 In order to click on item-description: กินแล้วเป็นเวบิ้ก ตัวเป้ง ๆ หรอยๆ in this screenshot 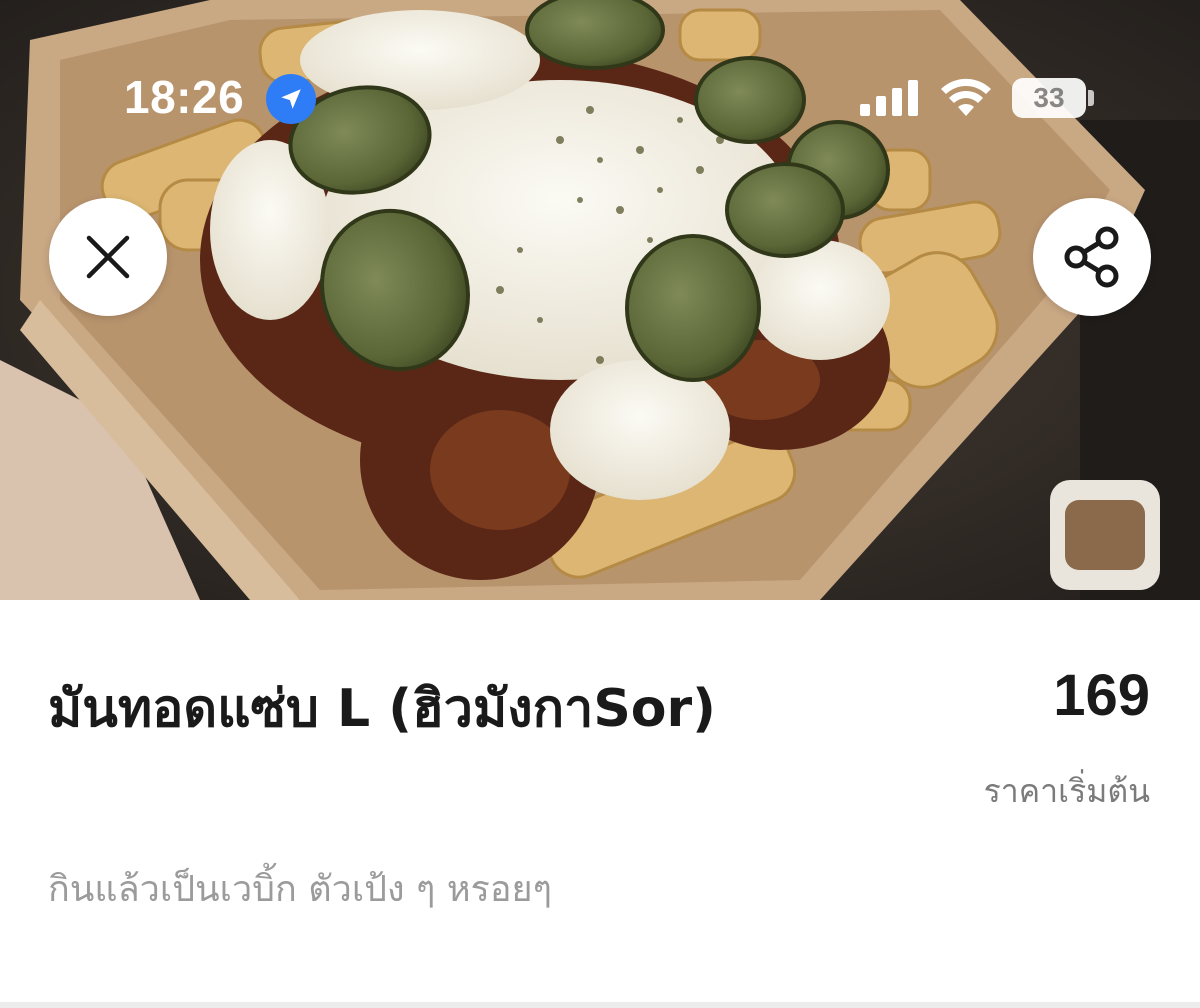, I will do `click(300, 889)`.